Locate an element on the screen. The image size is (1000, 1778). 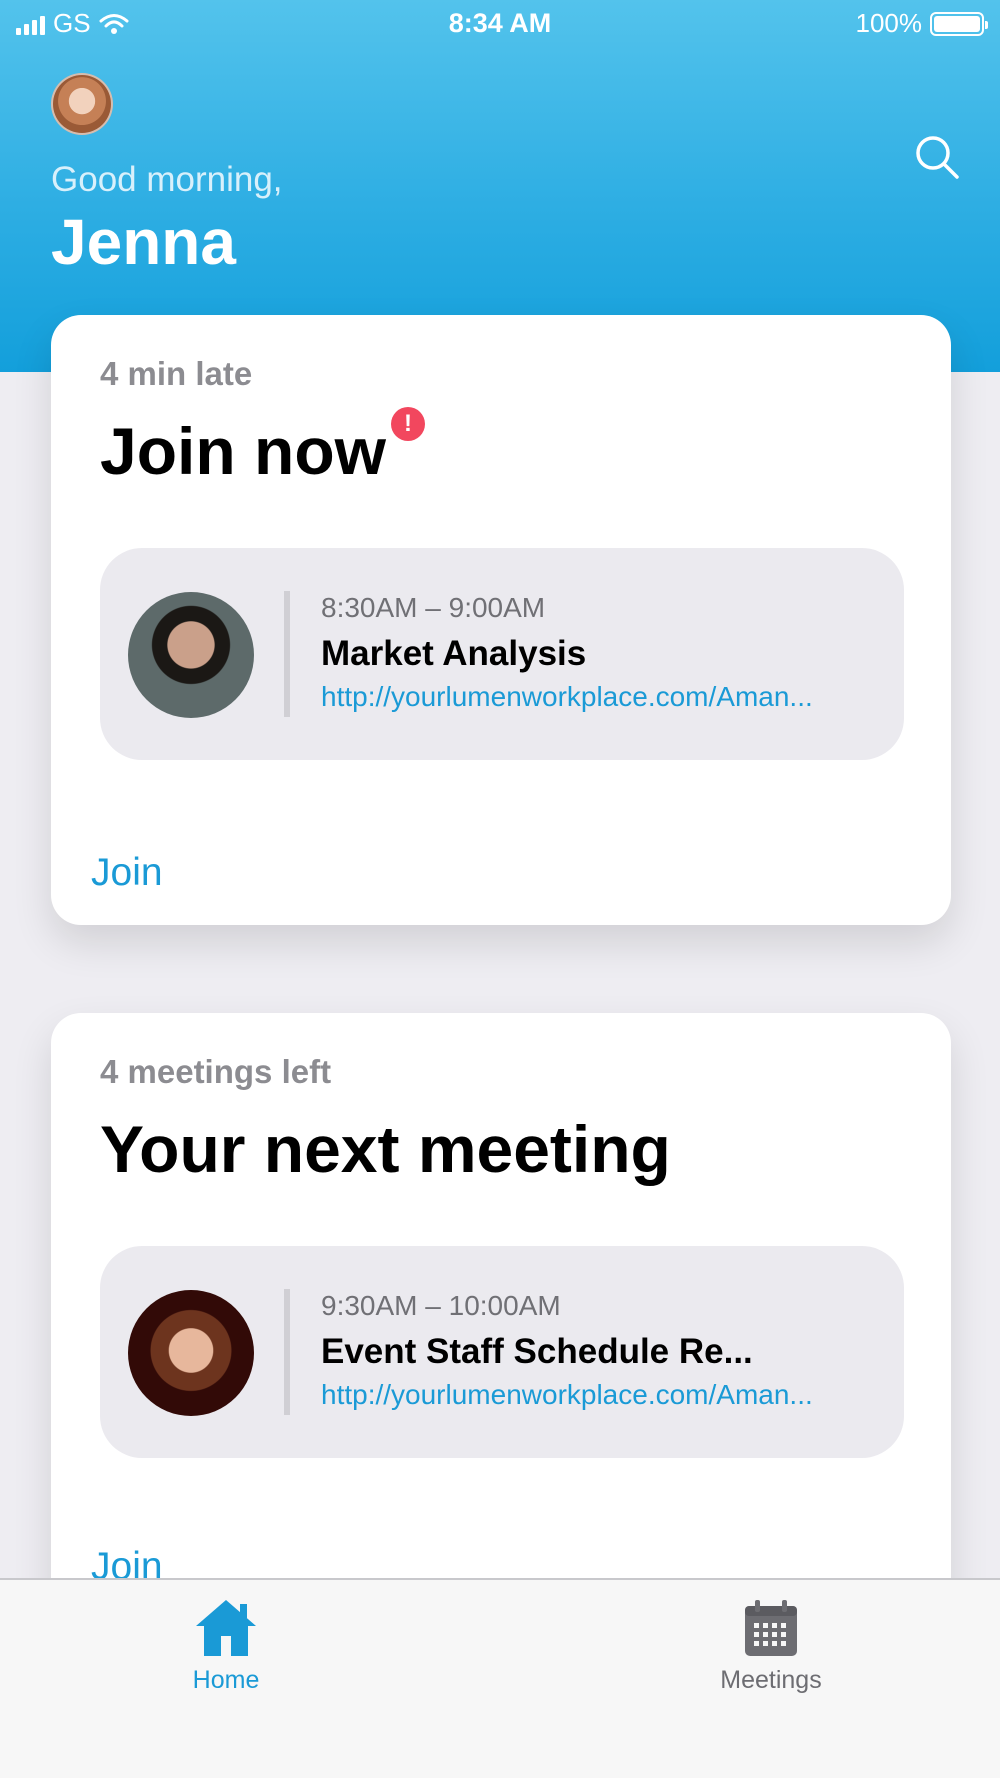
user-avatar is located at coordinates (82, 104).